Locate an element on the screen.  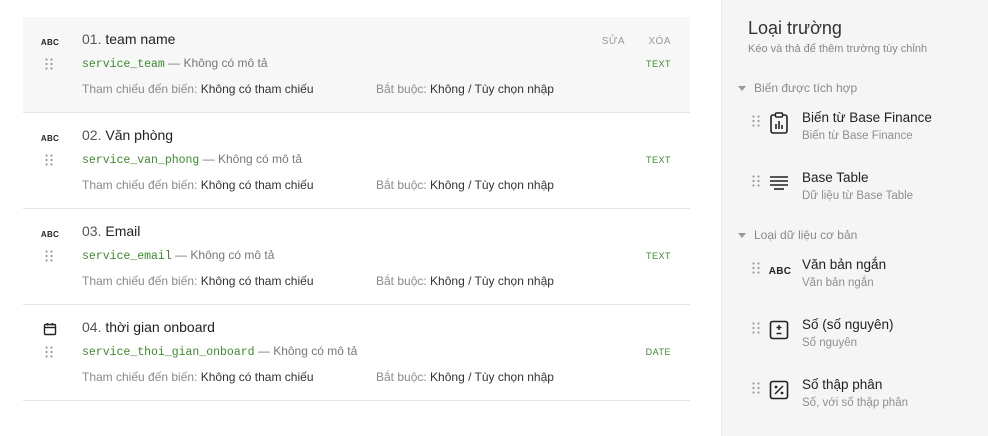
type-item-title: Số thập phân is located at coordinates (842, 384).